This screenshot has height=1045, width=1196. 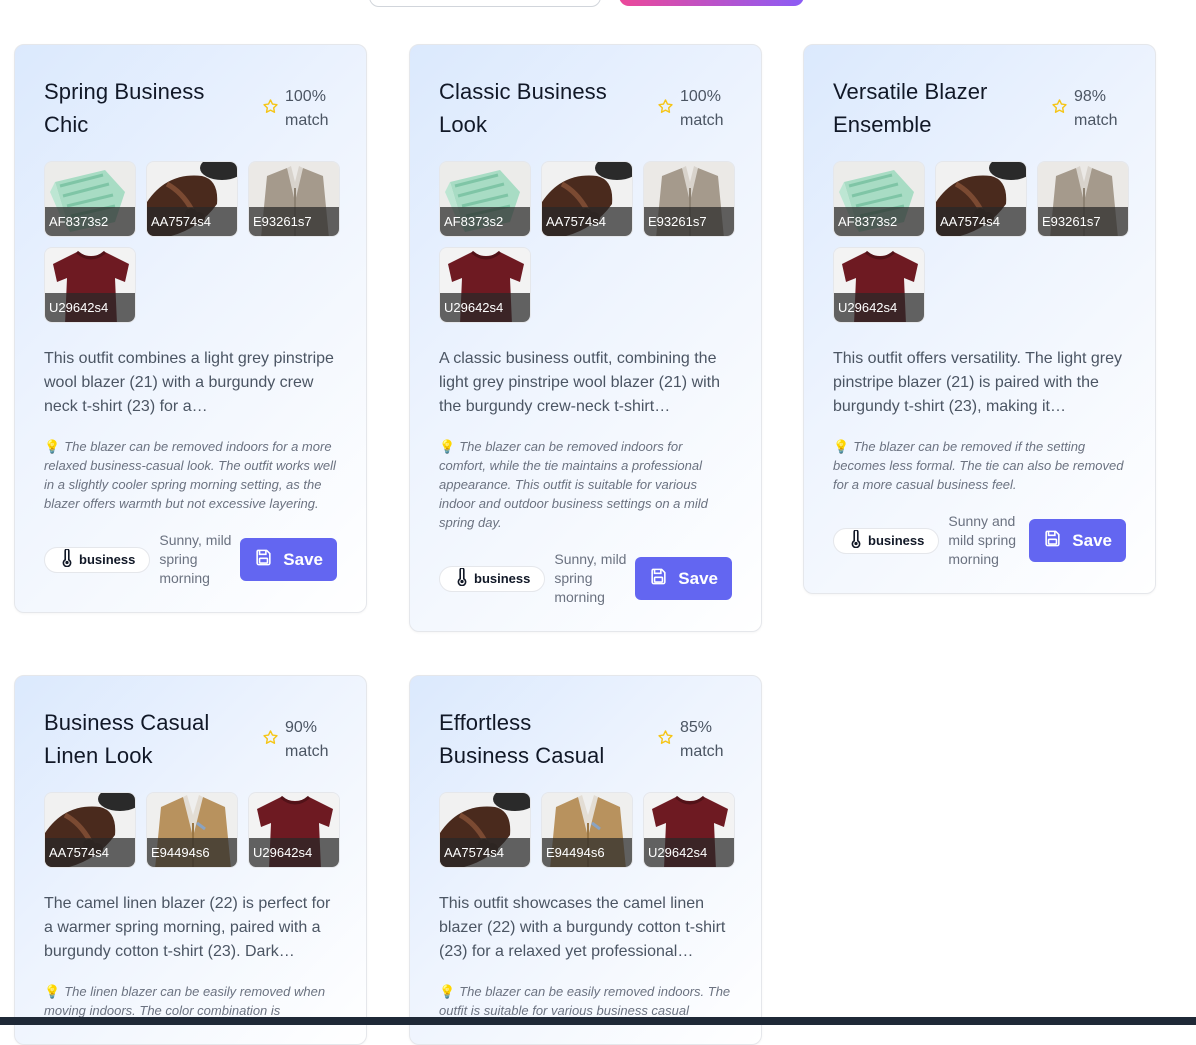 I want to click on top-action-button, so click(x=711, y=3).